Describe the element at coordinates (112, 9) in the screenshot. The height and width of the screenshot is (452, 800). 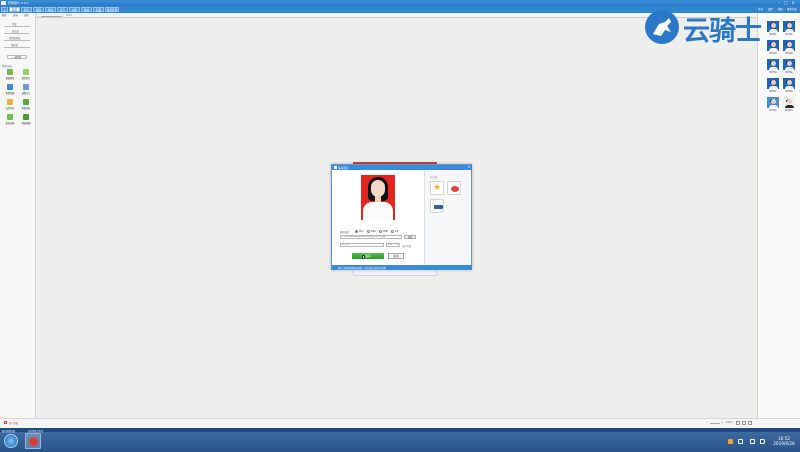
I see `tab-8: 批量处理` at that location.